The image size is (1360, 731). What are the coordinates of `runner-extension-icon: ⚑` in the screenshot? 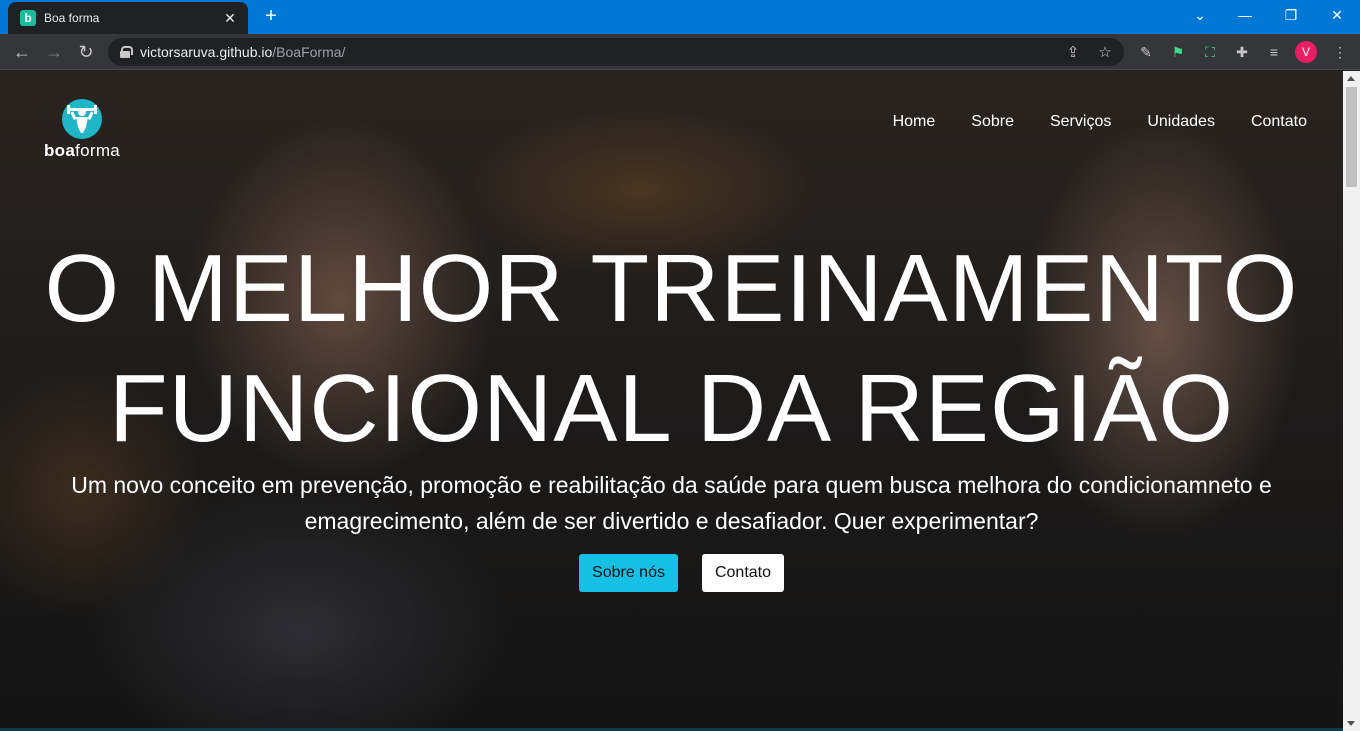 It's located at (1178, 52).